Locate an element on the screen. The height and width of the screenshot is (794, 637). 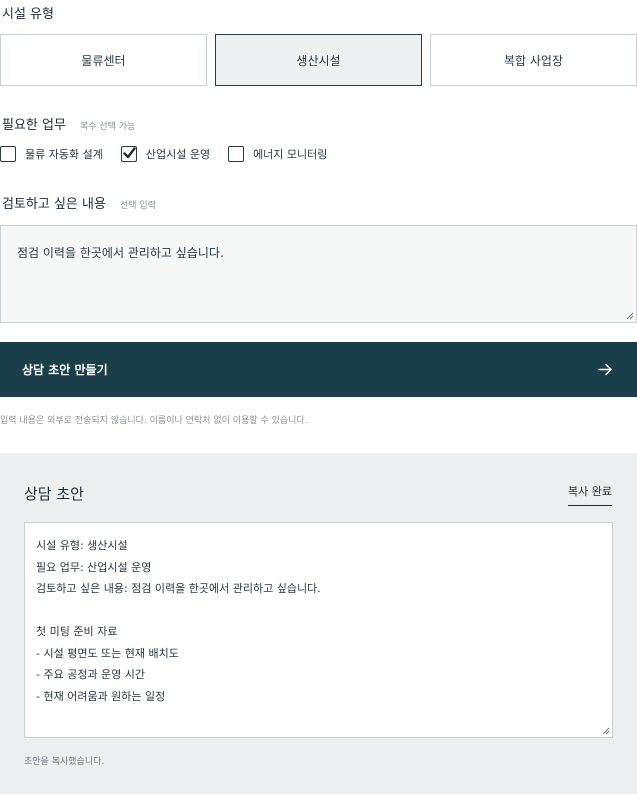
arrow-right-icon is located at coordinates (605, 369).